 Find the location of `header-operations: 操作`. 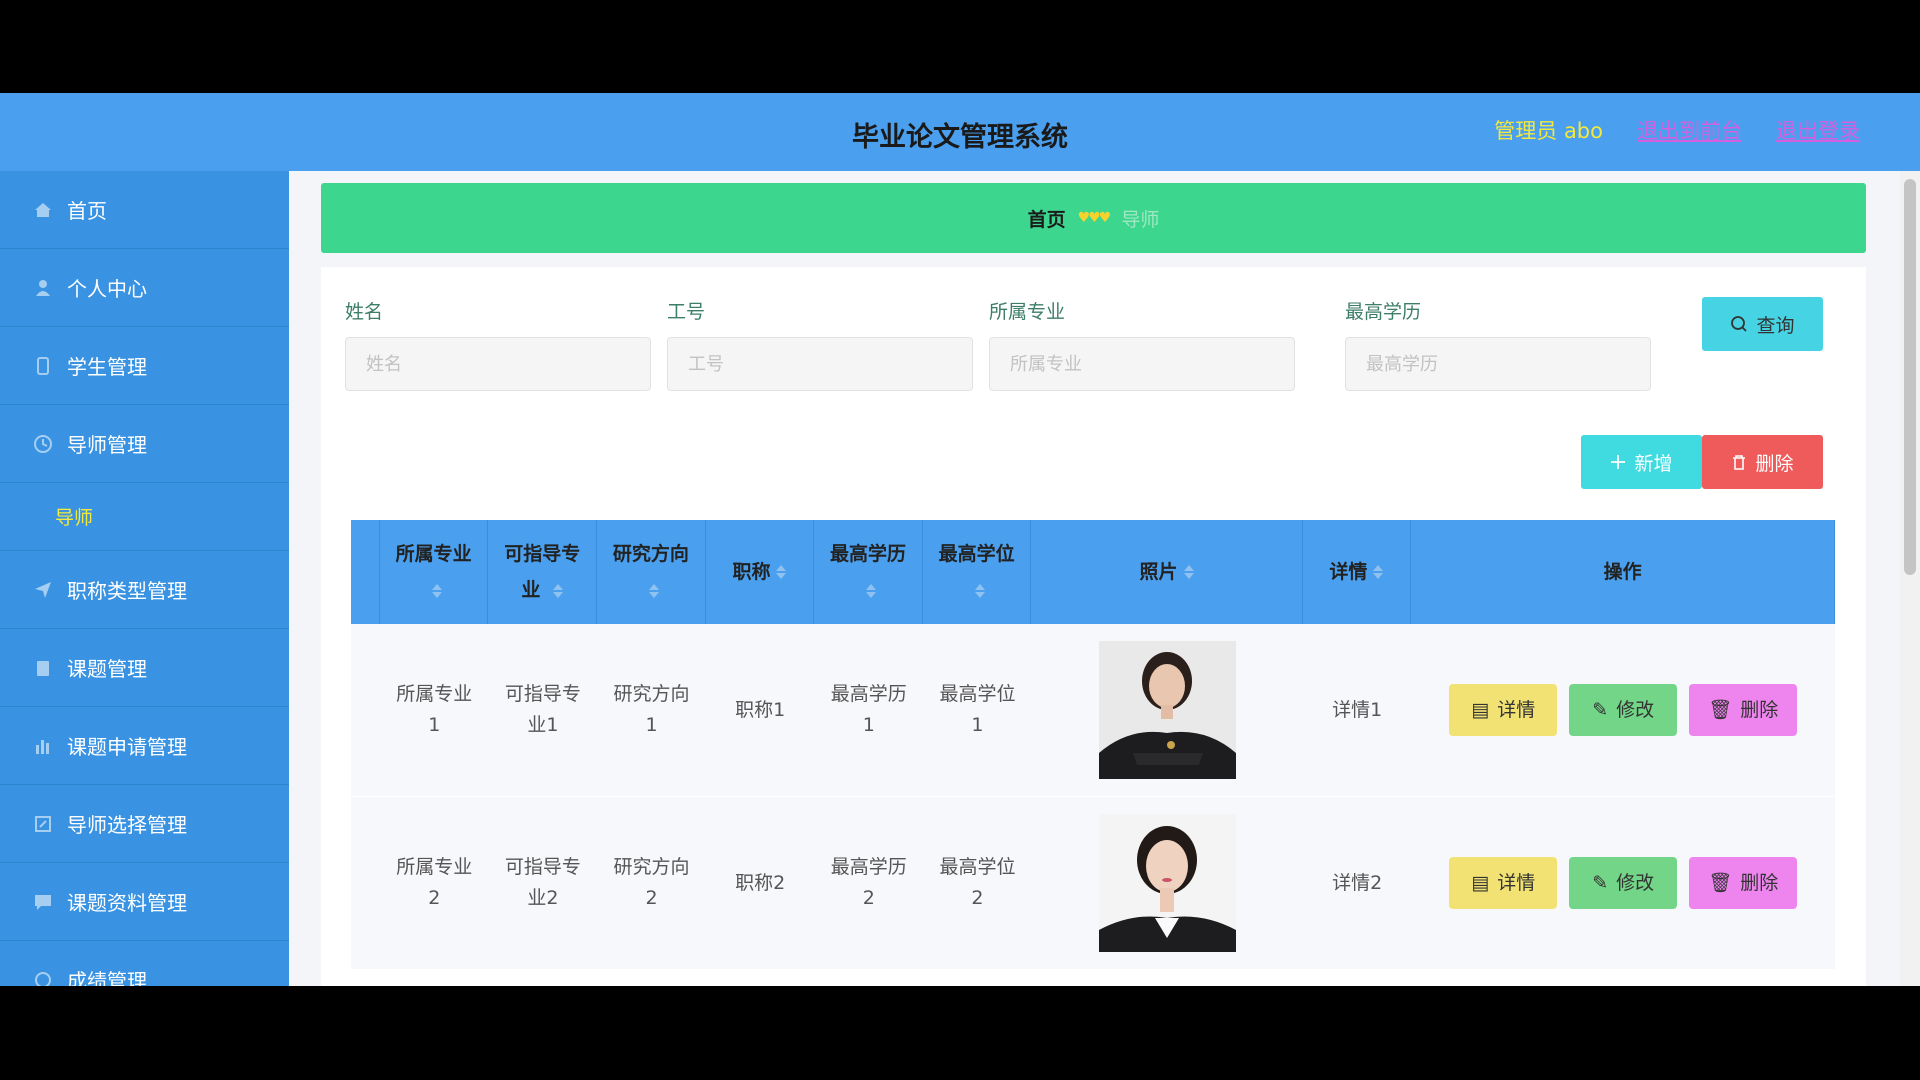

header-operations: 操作 is located at coordinates (1623, 572).